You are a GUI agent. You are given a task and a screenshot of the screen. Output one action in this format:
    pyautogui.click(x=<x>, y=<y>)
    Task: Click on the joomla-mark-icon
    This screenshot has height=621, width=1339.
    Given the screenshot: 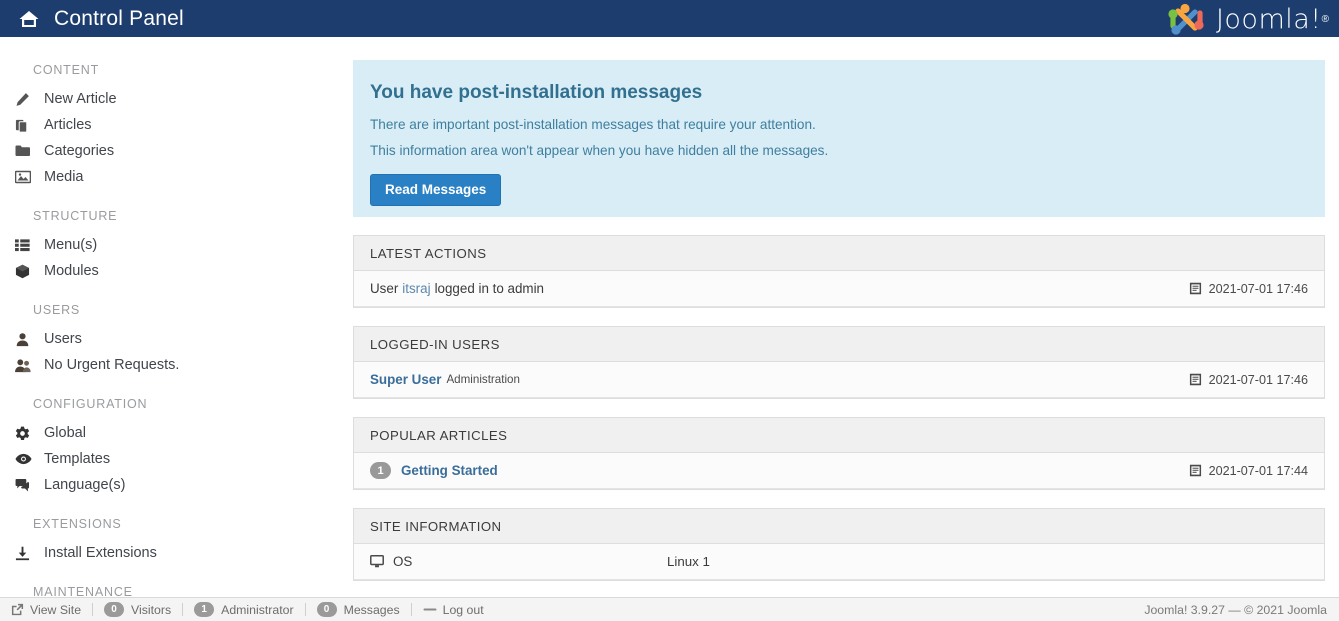 What is the action you would take?
    pyautogui.click(x=1186, y=19)
    